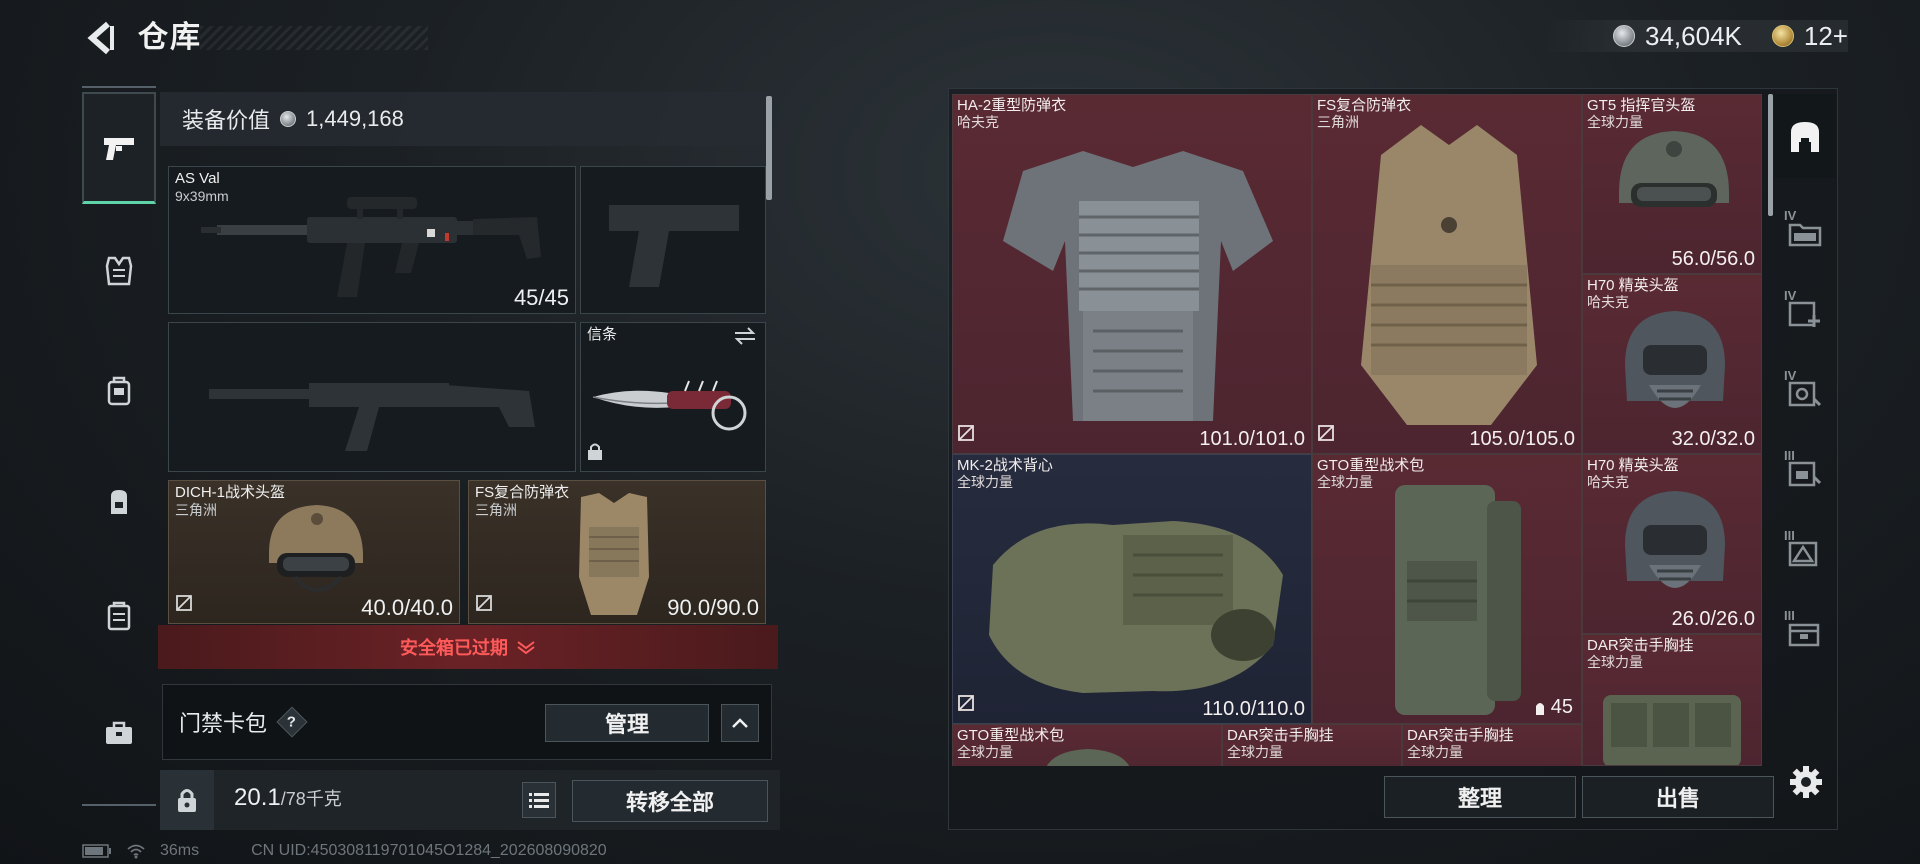  I want to click on item-durability: 32.0/32.0, so click(1713, 439).